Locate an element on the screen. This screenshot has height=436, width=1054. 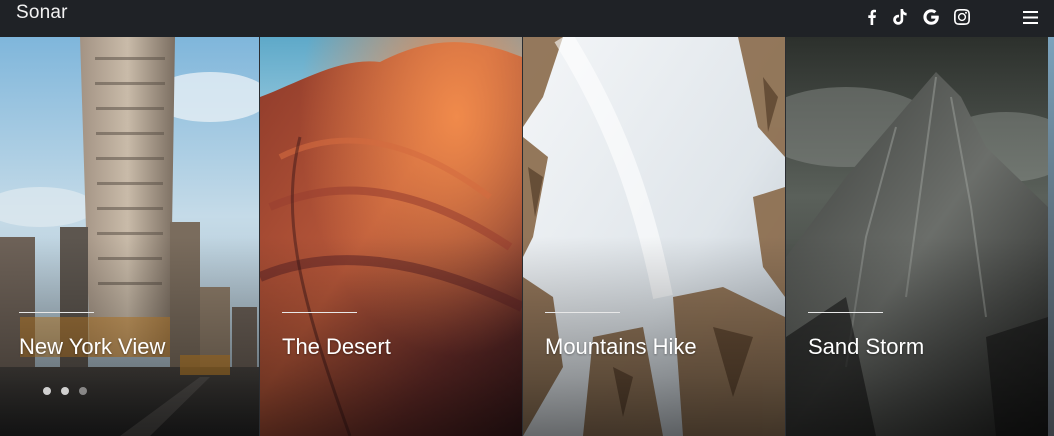
card-title: New York View is located at coordinates (92, 346).